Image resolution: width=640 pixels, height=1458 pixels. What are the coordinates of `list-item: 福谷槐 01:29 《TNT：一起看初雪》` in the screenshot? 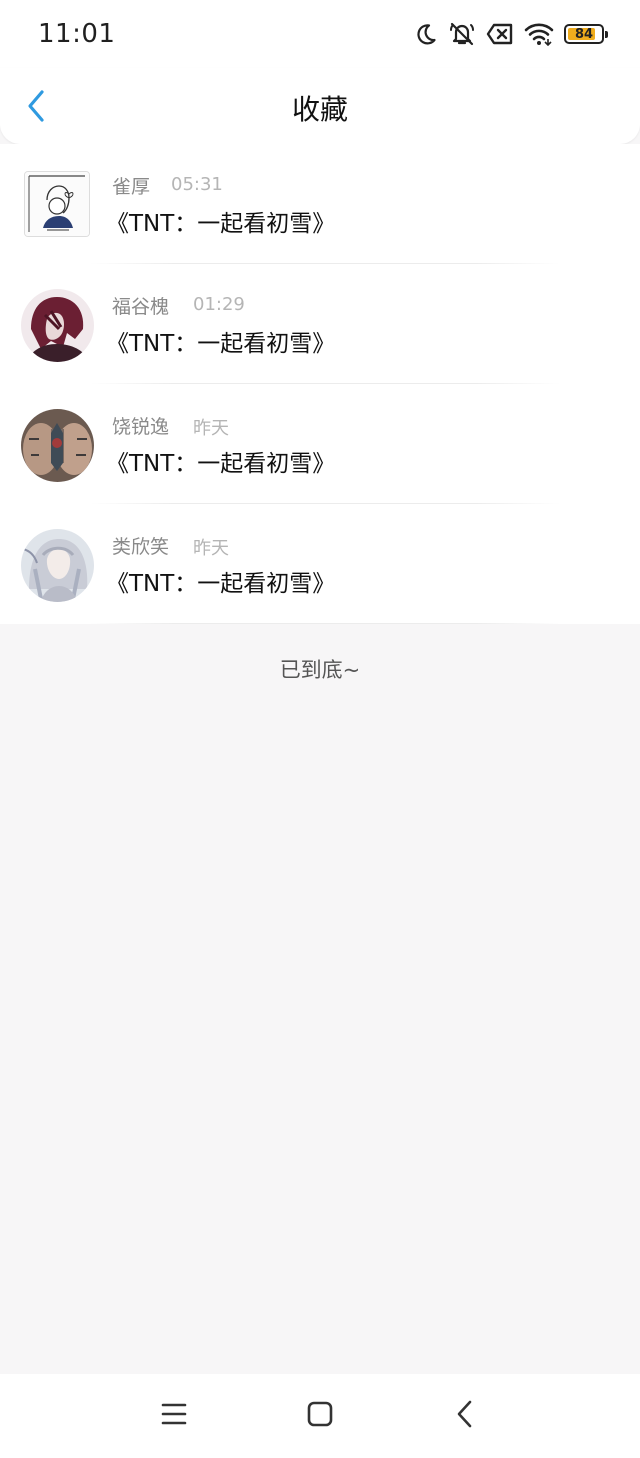 It's located at (320, 324).